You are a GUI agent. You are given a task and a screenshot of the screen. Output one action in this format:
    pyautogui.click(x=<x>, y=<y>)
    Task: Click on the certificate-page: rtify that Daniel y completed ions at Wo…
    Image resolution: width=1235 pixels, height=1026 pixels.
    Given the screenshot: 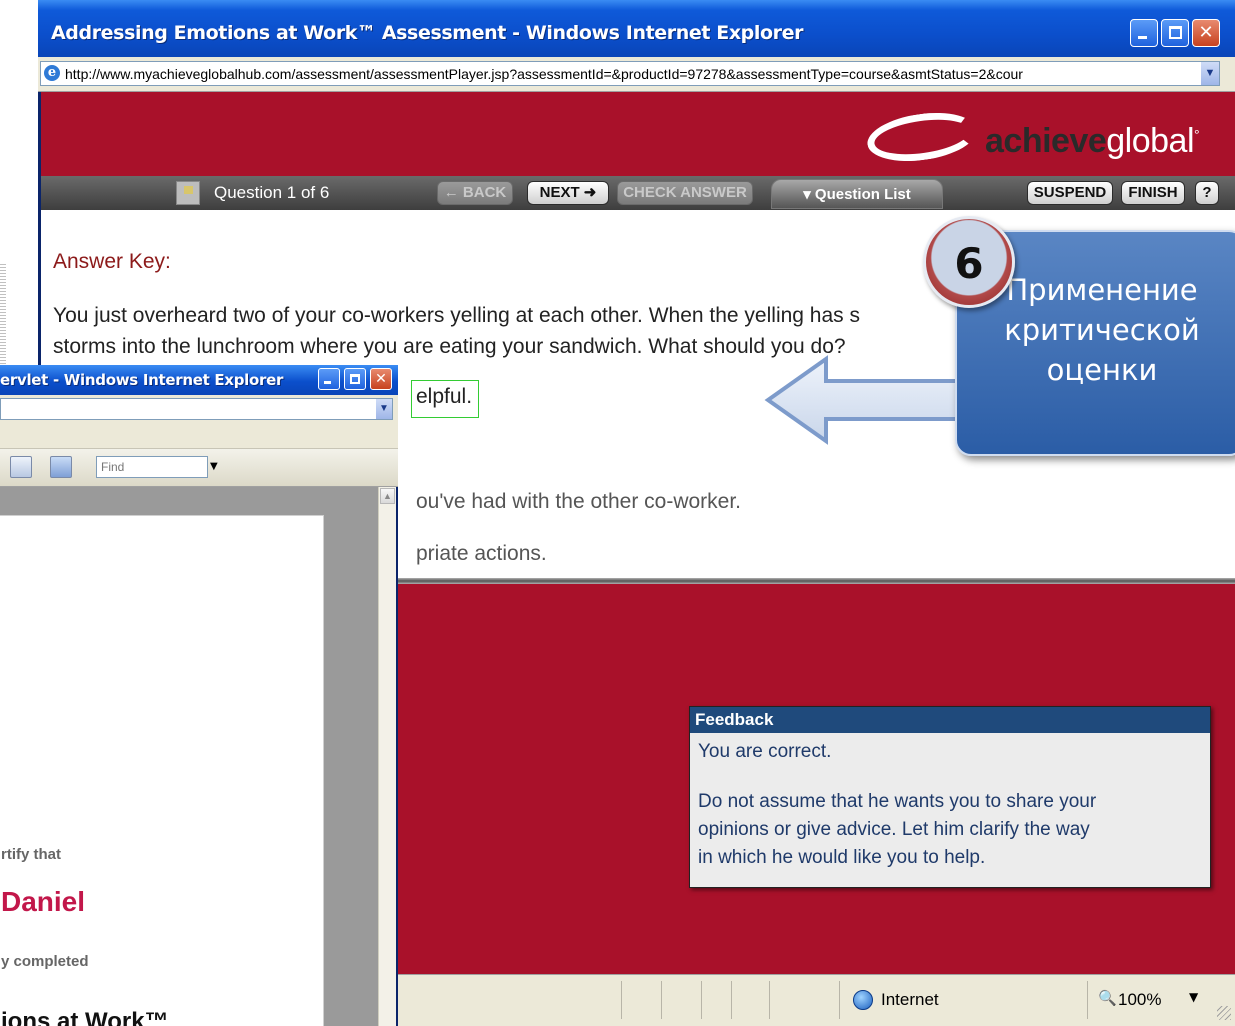 What is the action you would take?
    pyautogui.click(x=162, y=770)
    